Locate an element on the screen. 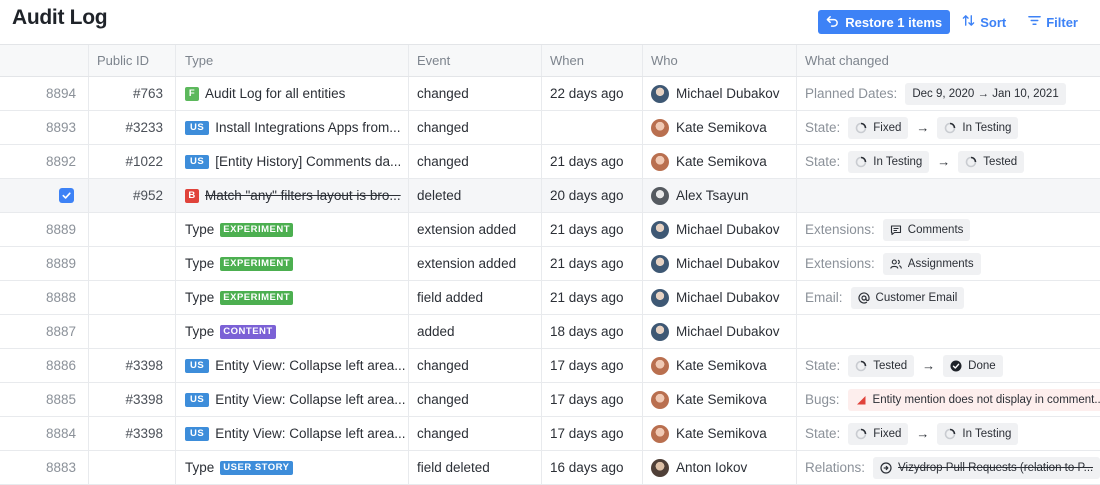 This screenshot has height=485, width=1100. type-cell: Type CONTENT is located at coordinates (292, 331).